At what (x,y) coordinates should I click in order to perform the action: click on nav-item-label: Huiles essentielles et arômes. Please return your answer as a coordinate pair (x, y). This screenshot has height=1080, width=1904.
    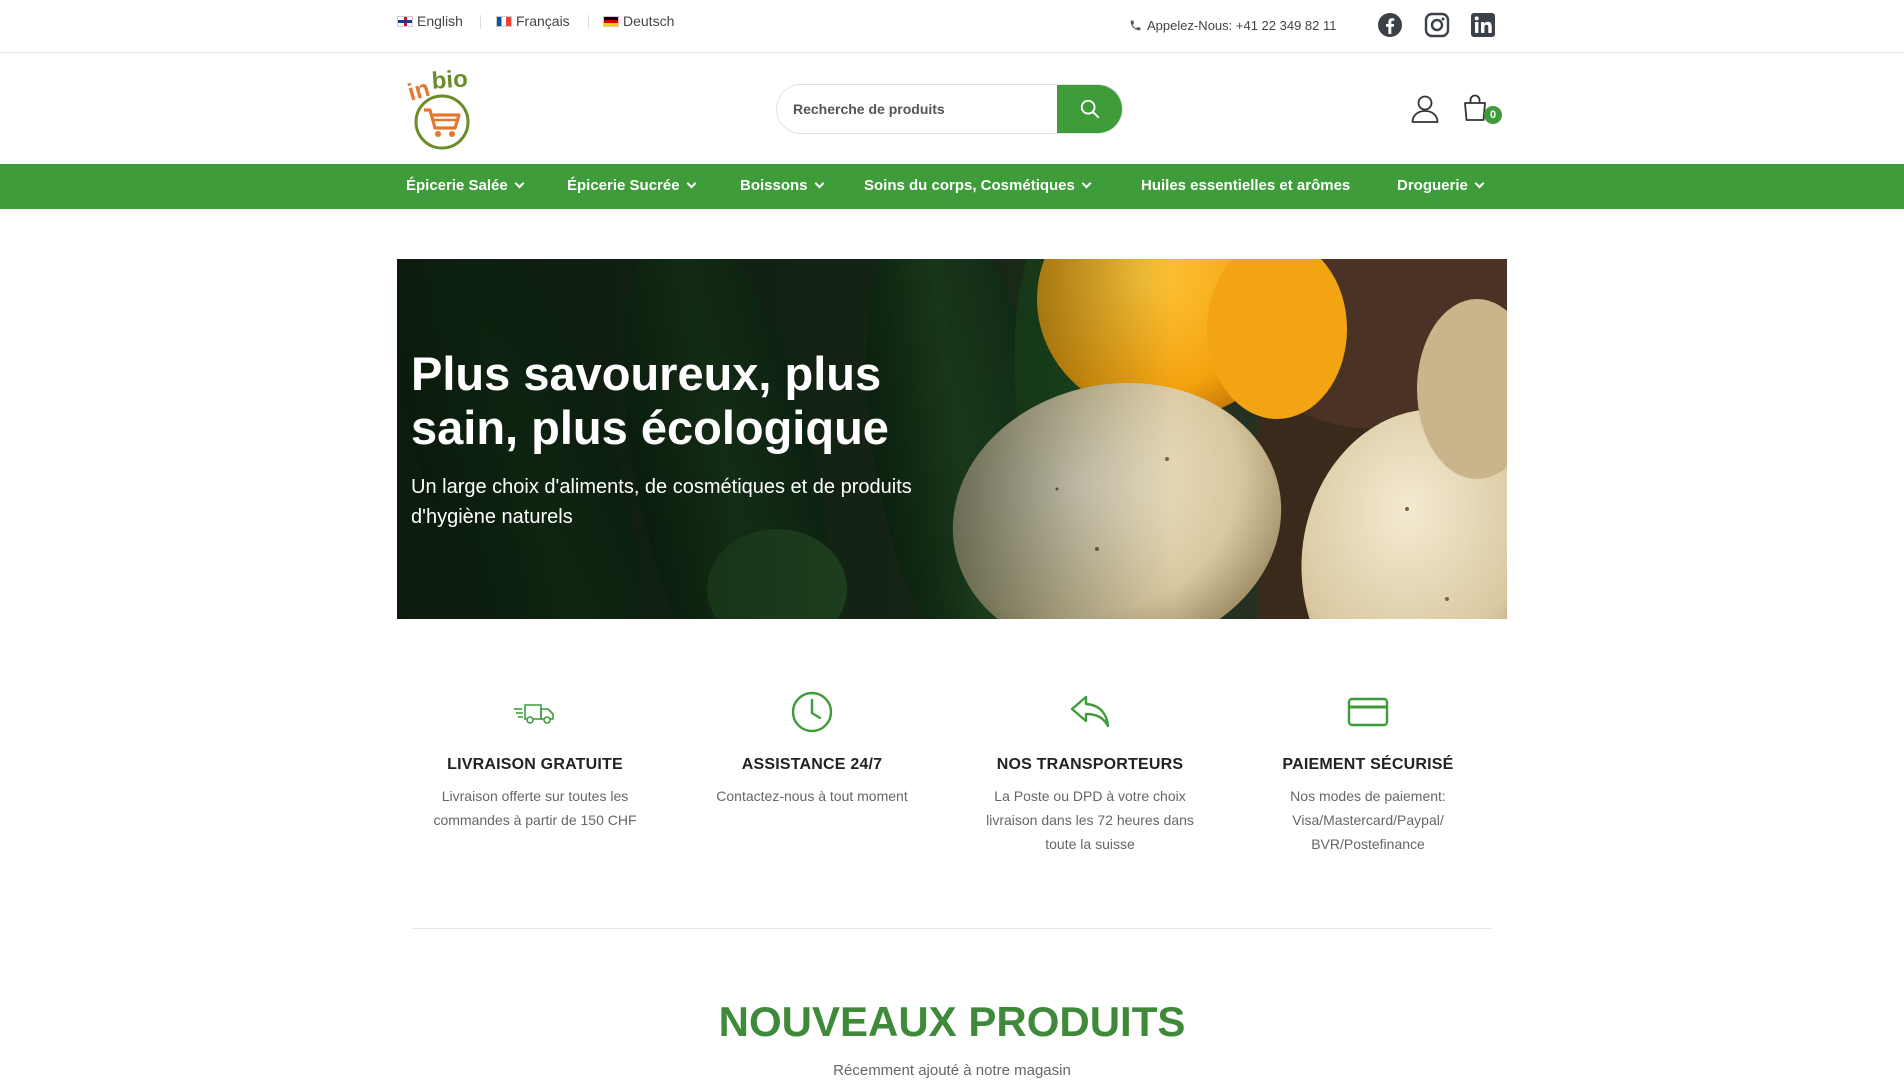
    Looking at the image, I should click on (1246, 185).